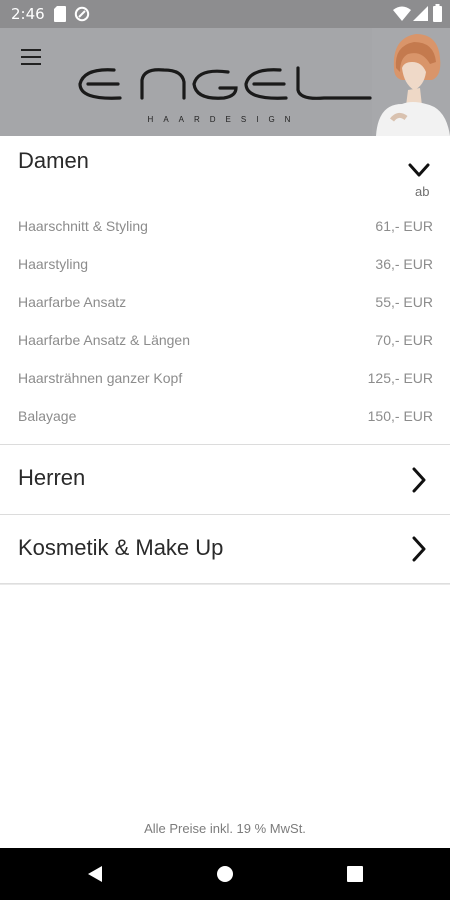  What do you see at coordinates (404, 264) in the screenshot?
I see `service-price: 36,- EUR` at bounding box center [404, 264].